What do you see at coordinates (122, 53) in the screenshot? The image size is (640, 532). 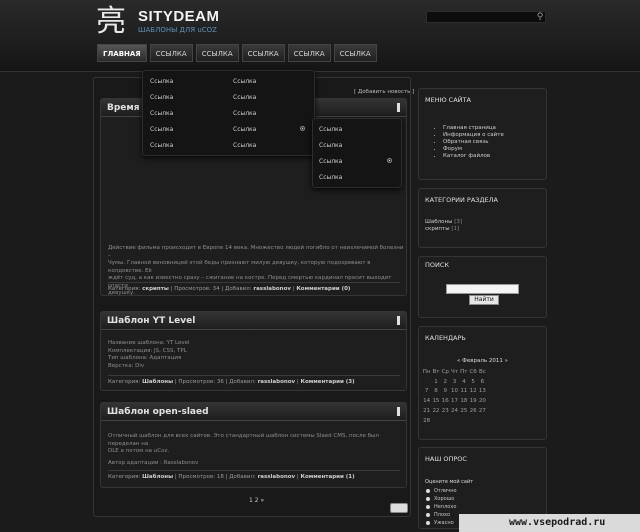 I see `nav-home: ГЛАВНАЯ` at bounding box center [122, 53].